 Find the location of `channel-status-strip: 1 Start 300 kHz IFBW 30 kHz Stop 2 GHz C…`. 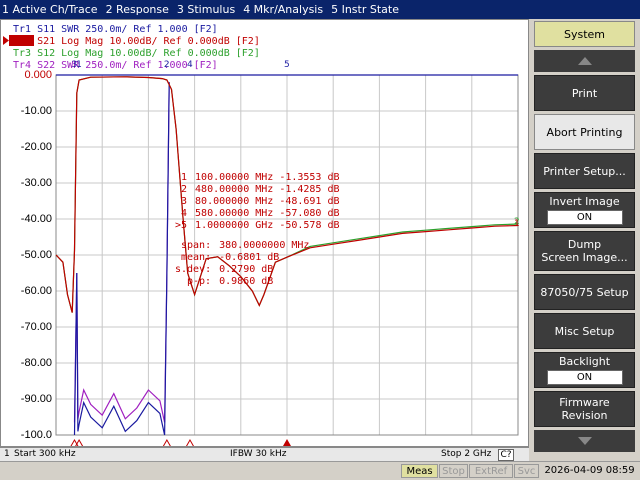

channel-status-strip: 1 Start 300 kHz IFBW 30 kHz Stop 2 GHz C… is located at coordinates (264, 454).